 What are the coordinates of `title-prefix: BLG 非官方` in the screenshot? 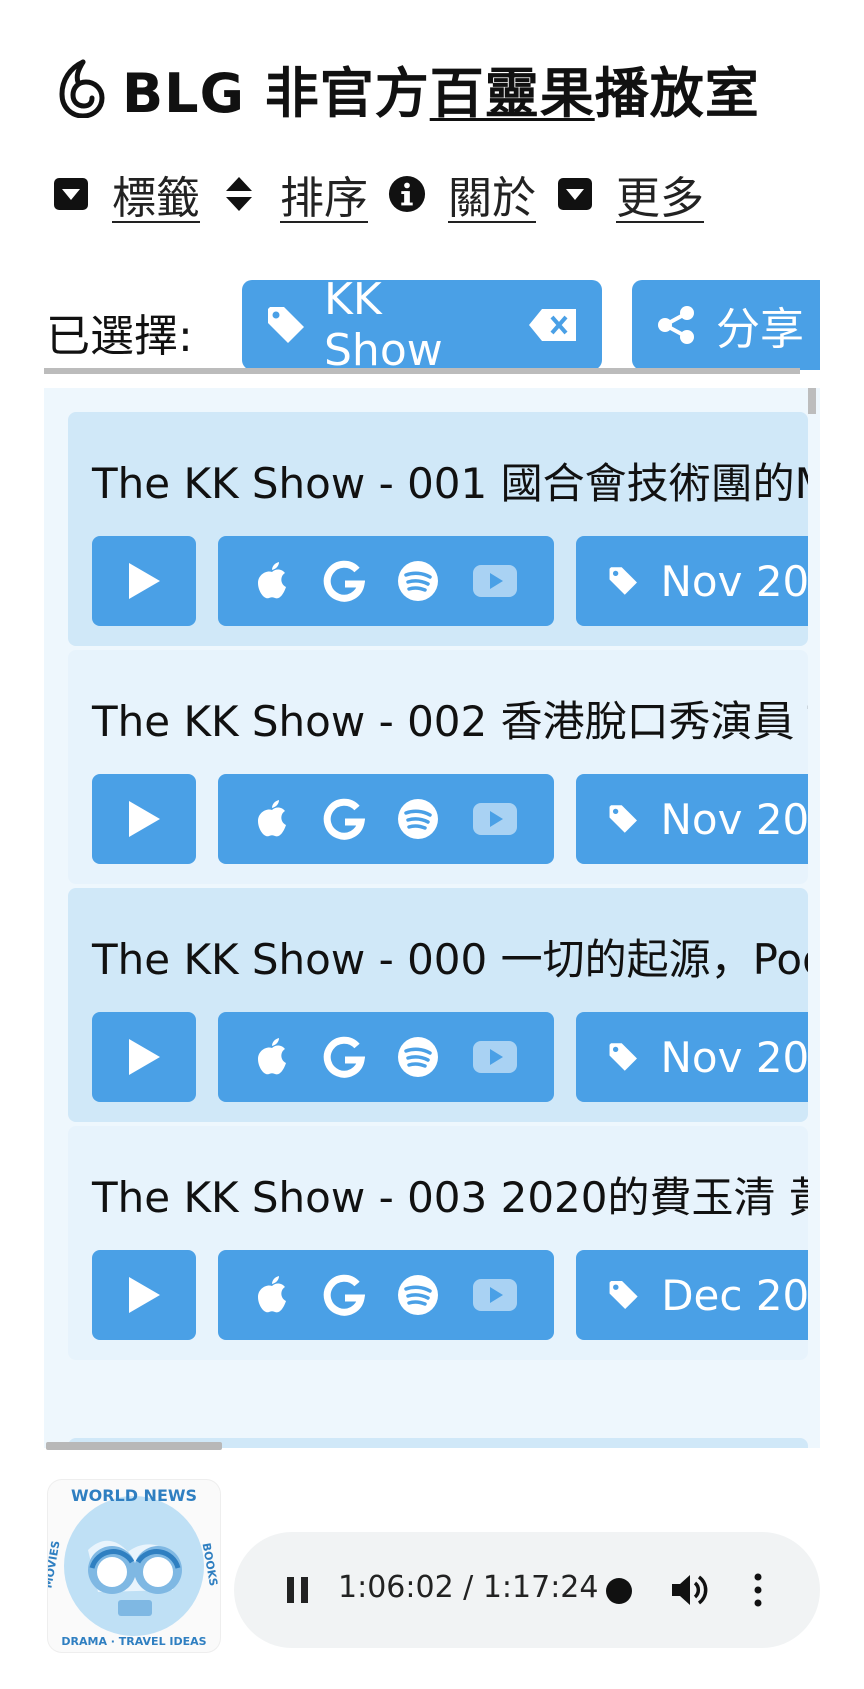 It's located at (276, 93).